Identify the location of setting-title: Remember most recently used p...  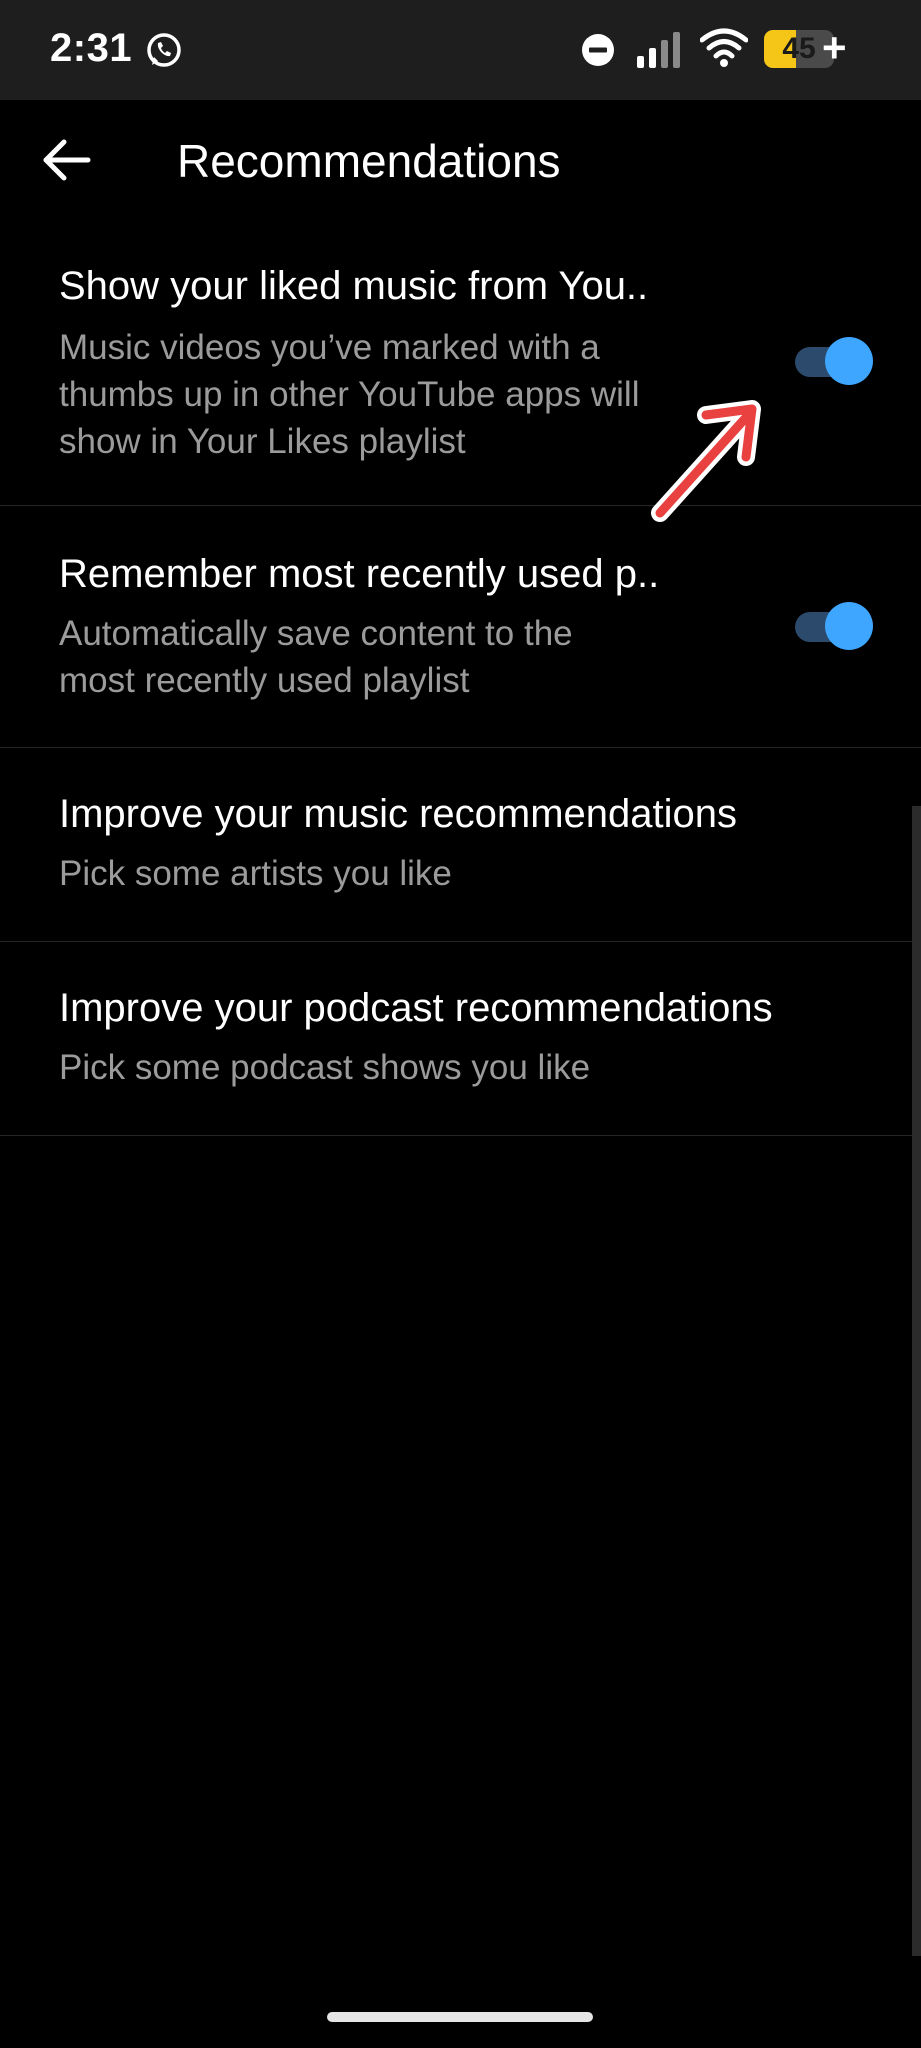
(359, 574).